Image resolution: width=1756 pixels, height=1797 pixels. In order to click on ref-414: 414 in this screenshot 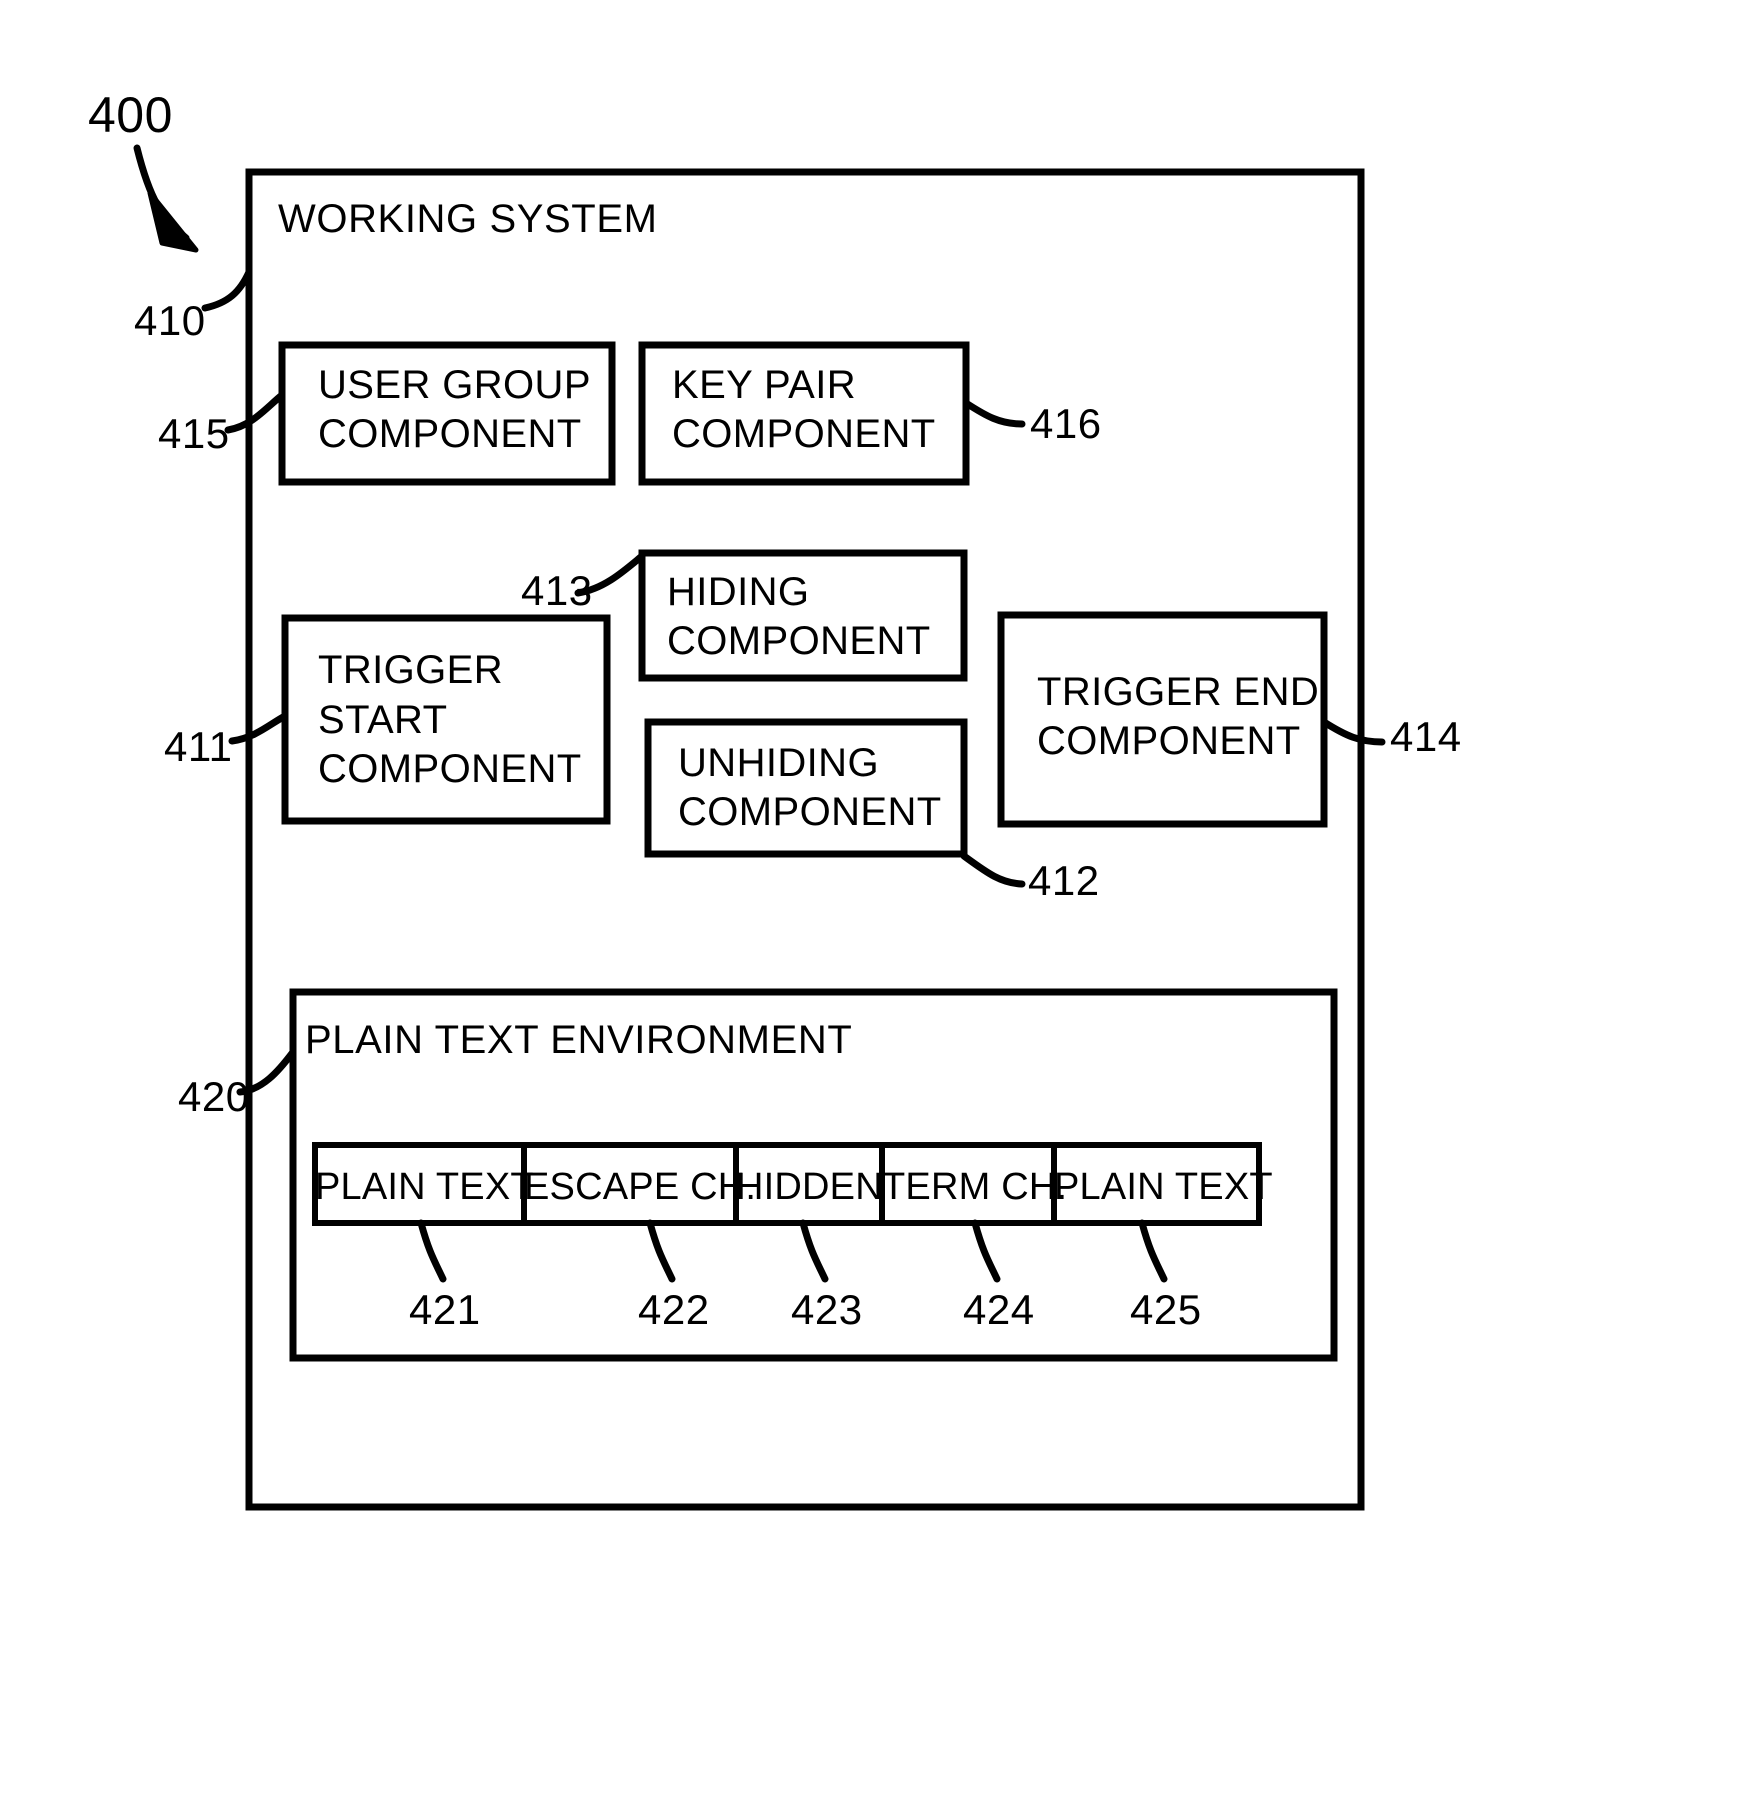, I will do `click(1426, 736)`.